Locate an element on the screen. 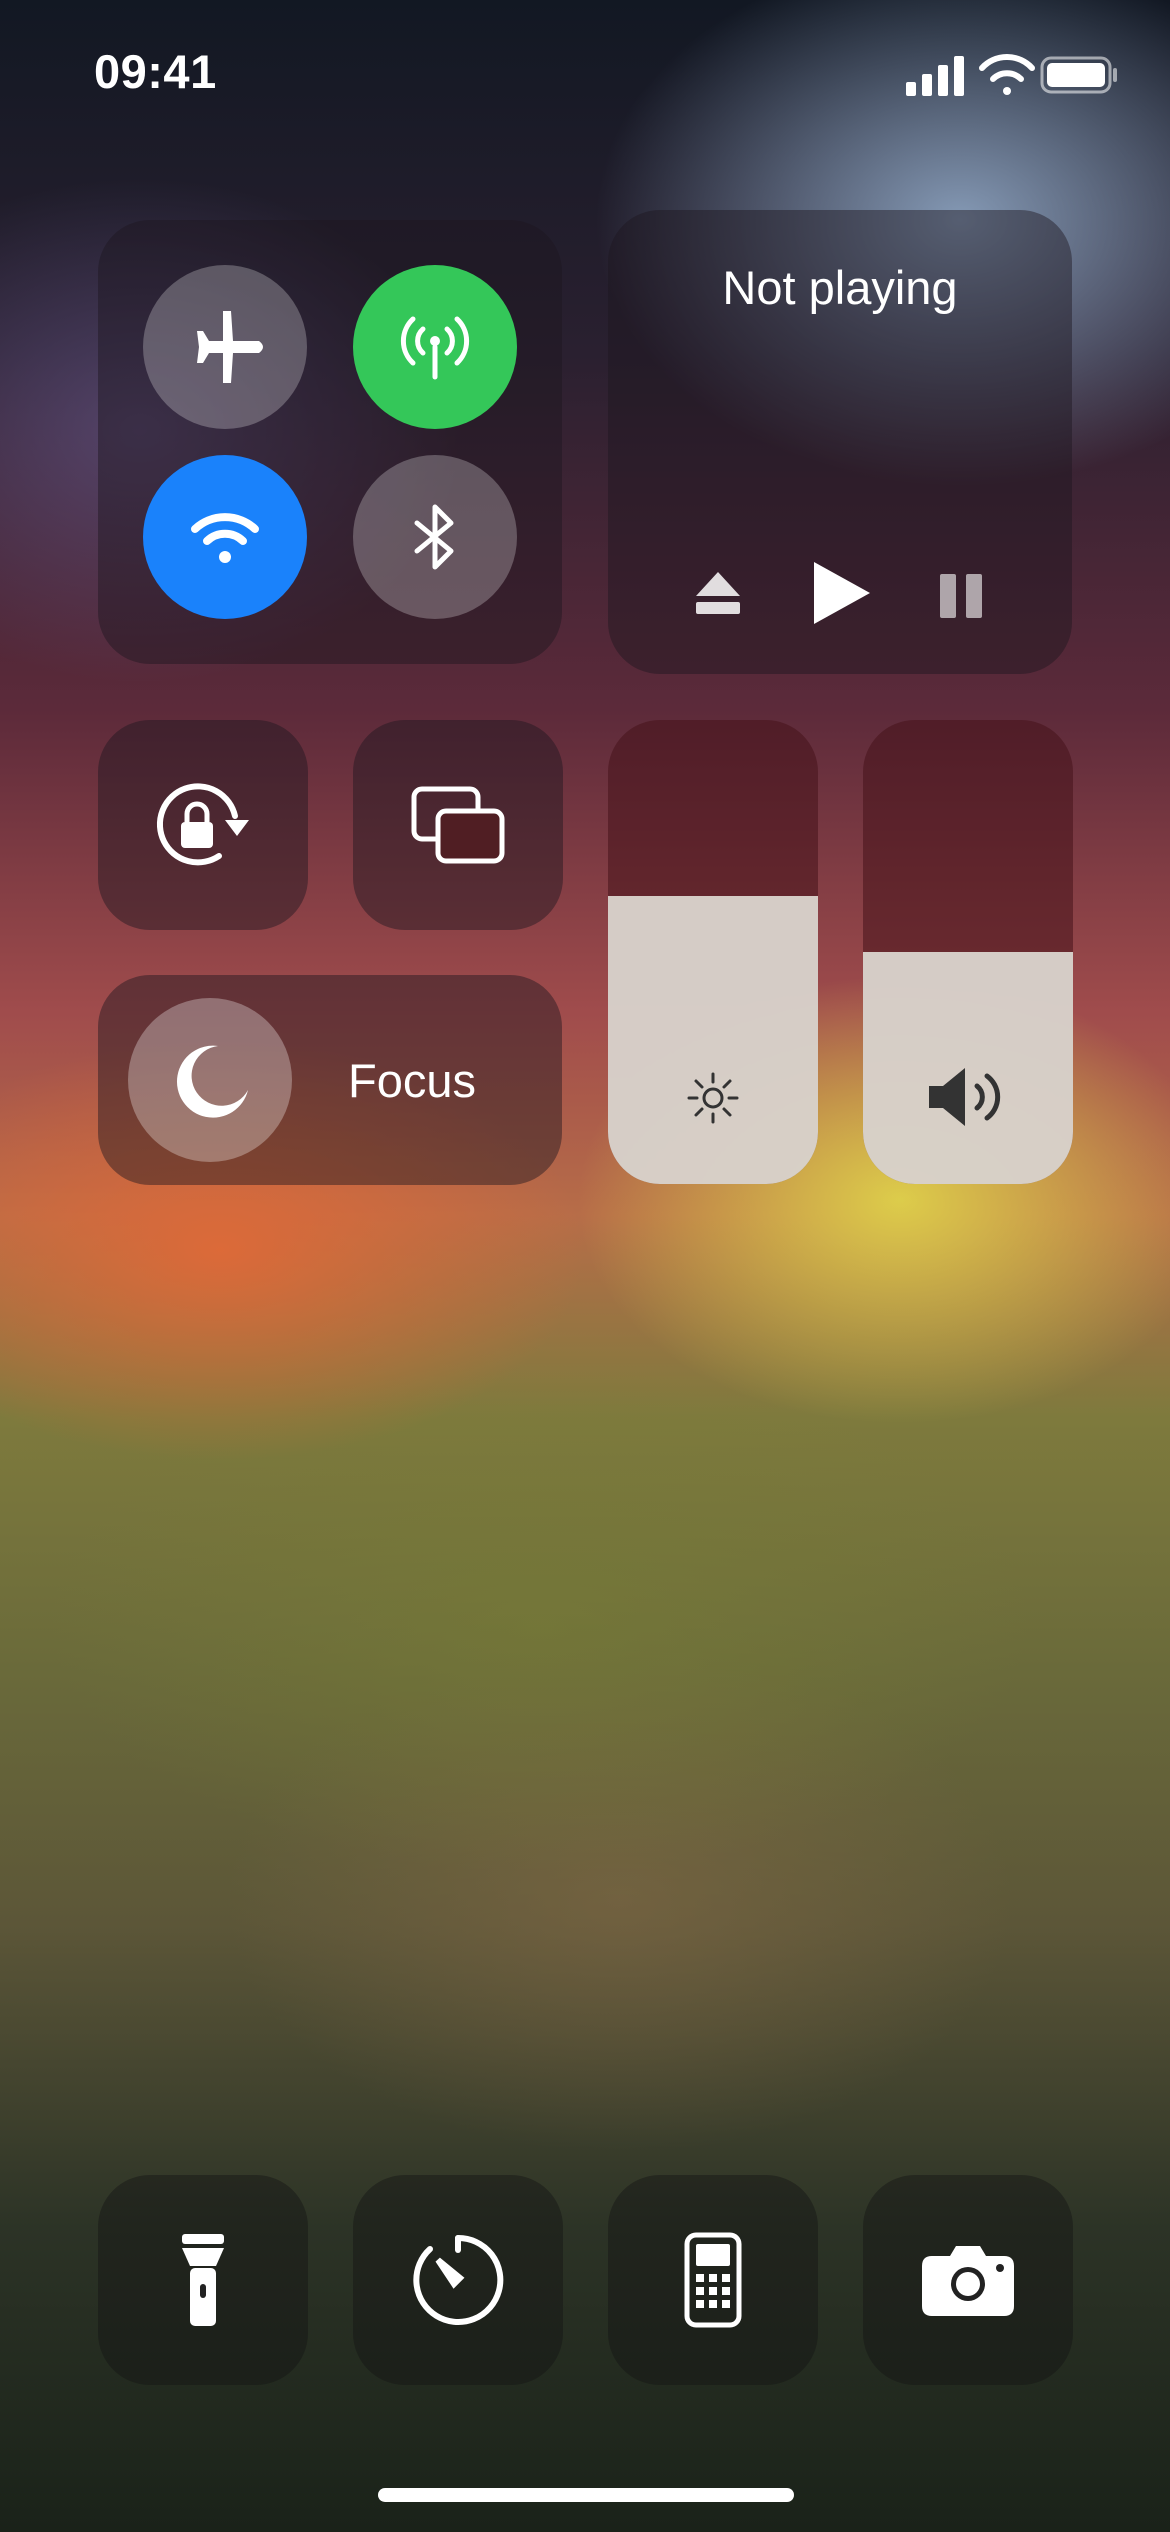  eject-icon is located at coordinates (718, 593).